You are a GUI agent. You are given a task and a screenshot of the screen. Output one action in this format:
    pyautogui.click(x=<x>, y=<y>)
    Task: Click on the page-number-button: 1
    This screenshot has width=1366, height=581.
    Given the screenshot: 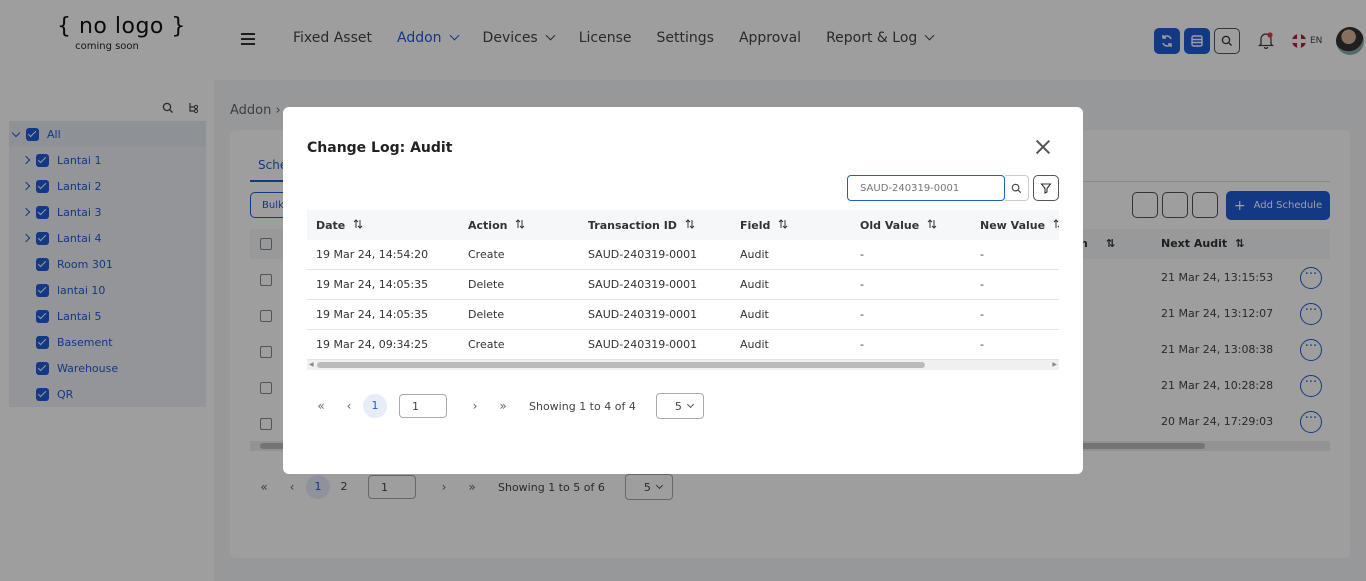 What is the action you would take?
    pyautogui.click(x=375, y=406)
    